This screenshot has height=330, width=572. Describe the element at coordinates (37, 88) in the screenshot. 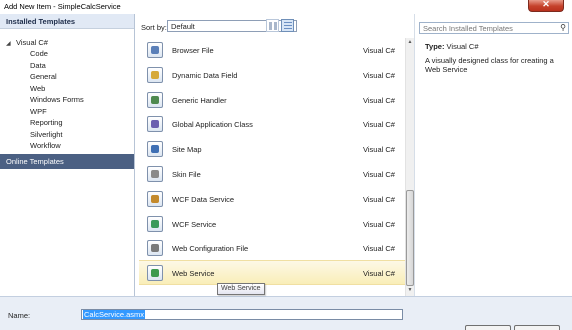

I see `tree-item-web: Web` at that location.